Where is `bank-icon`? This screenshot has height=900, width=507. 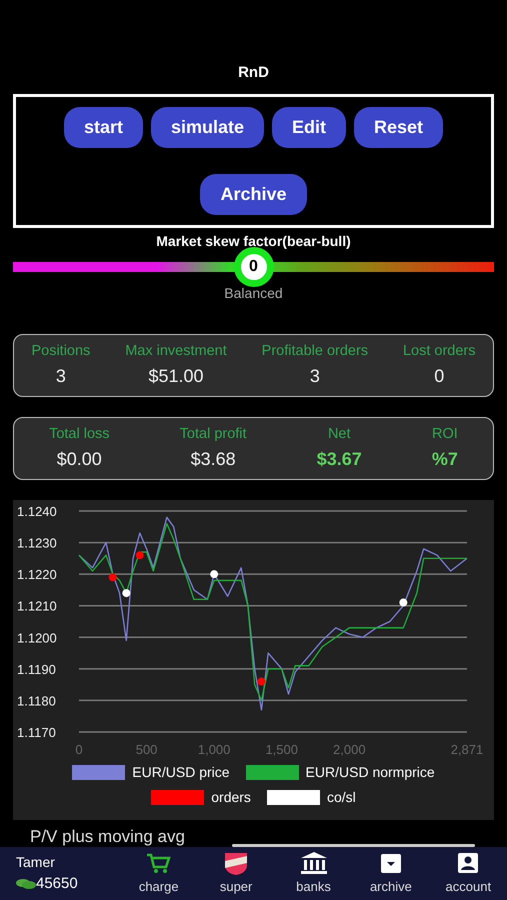
bank-icon is located at coordinates (314, 862).